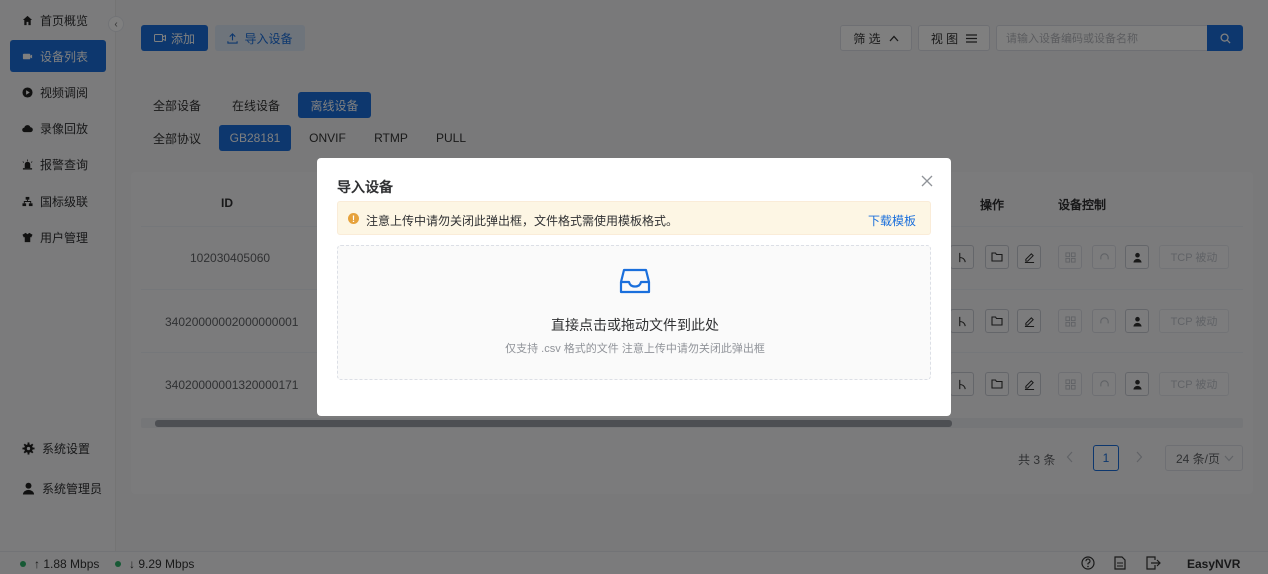 This screenshot has width=1268, height=574. Describe the element at coordinates (365, 187) in the screenshot. I see `dialog-title: 导入设备` at that location.